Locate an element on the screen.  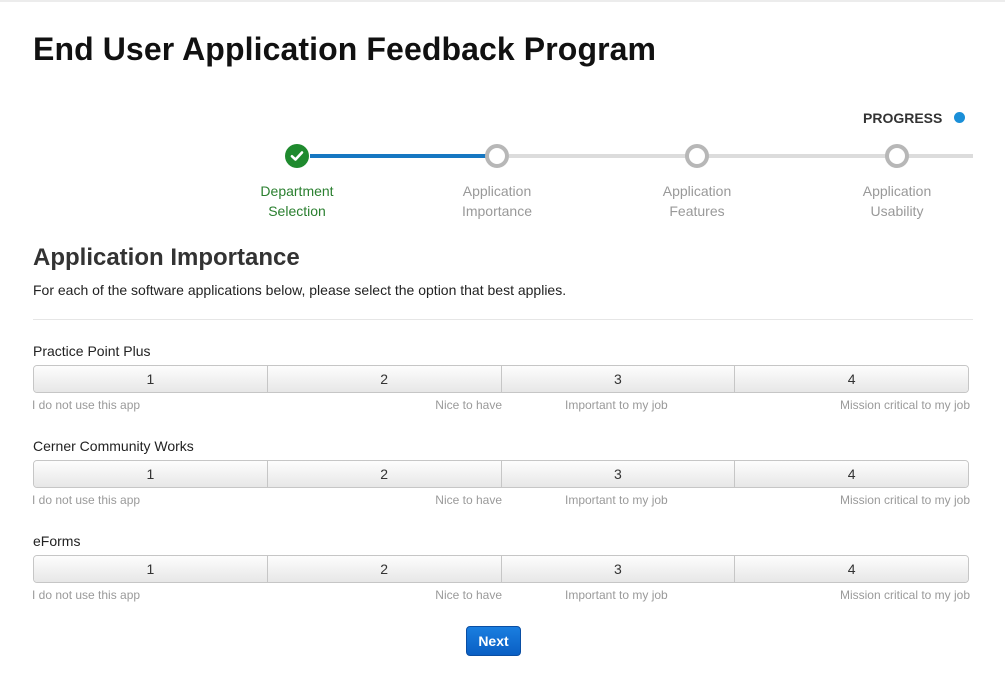
step-label-line2: Importance is located at coordinates (497, 211).